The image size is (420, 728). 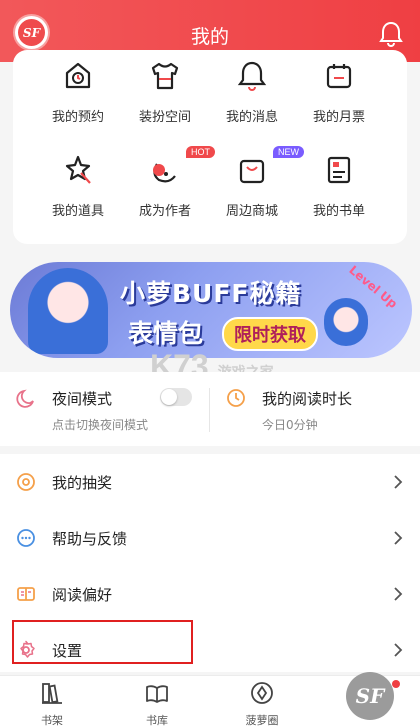 I want to click on grid-label: 装扮空间, so click(x=164, y=117).